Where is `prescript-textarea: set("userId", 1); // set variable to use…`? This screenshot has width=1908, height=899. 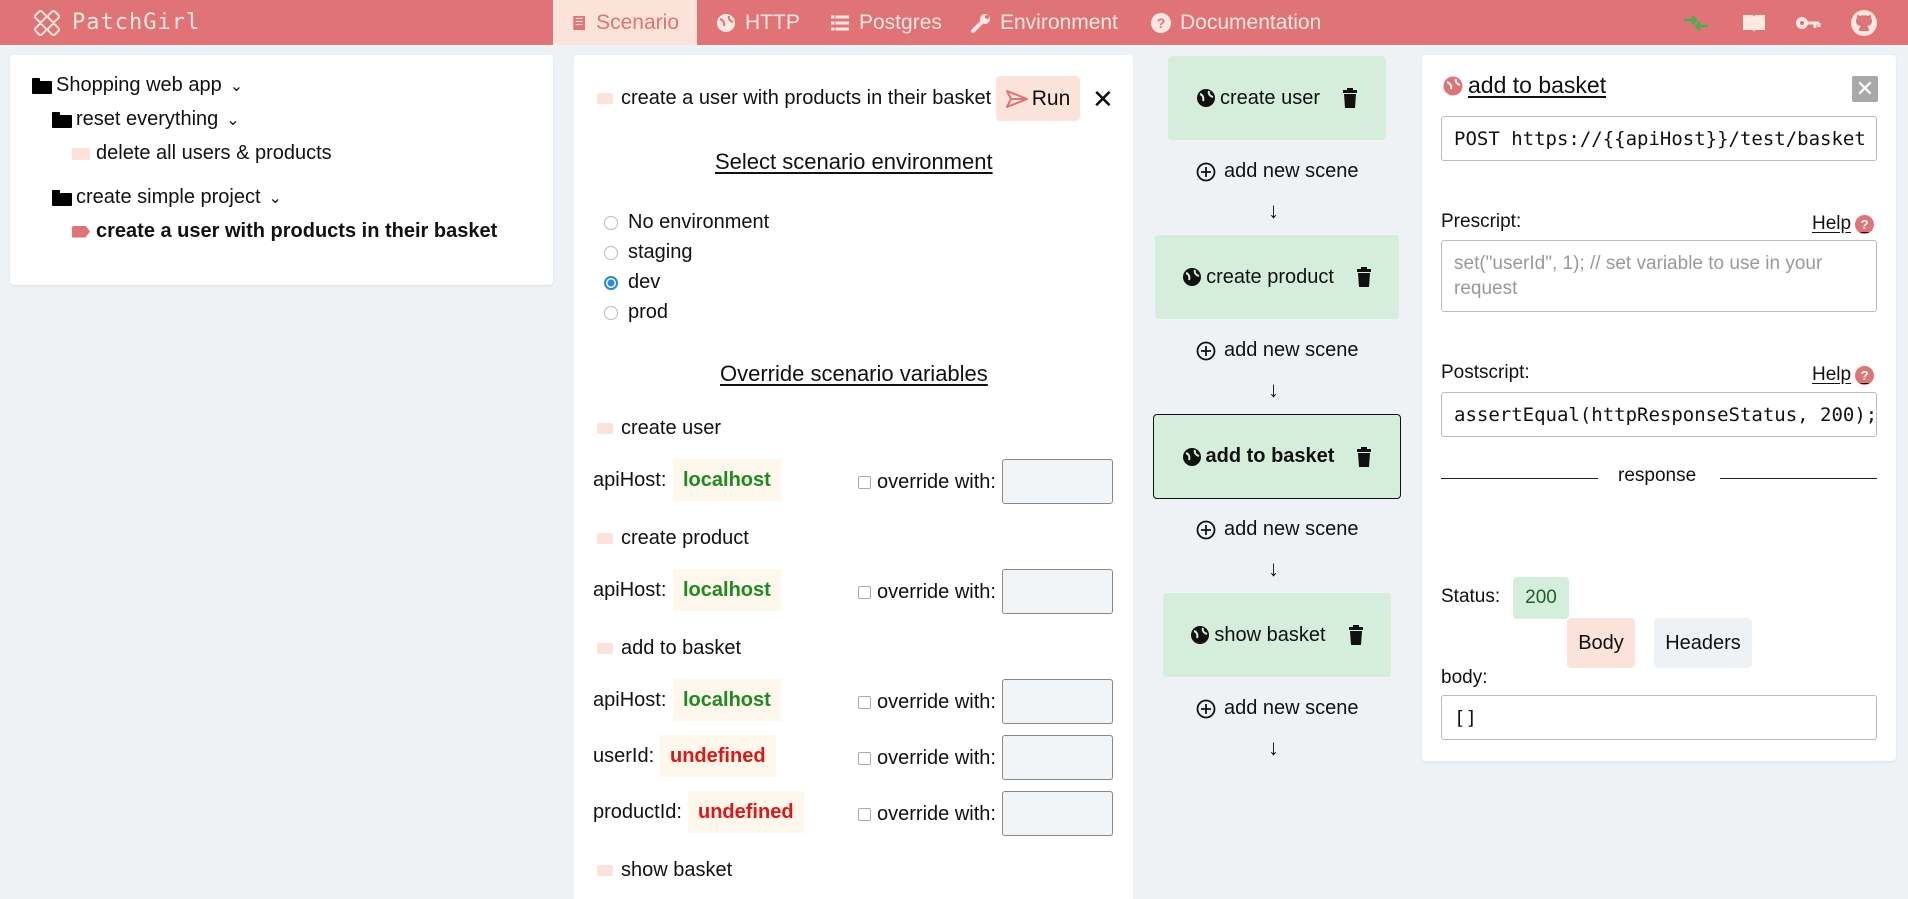 prescript-textarea: set("userId", 1); // set variable to use… is located at coordinates (1659, 276).